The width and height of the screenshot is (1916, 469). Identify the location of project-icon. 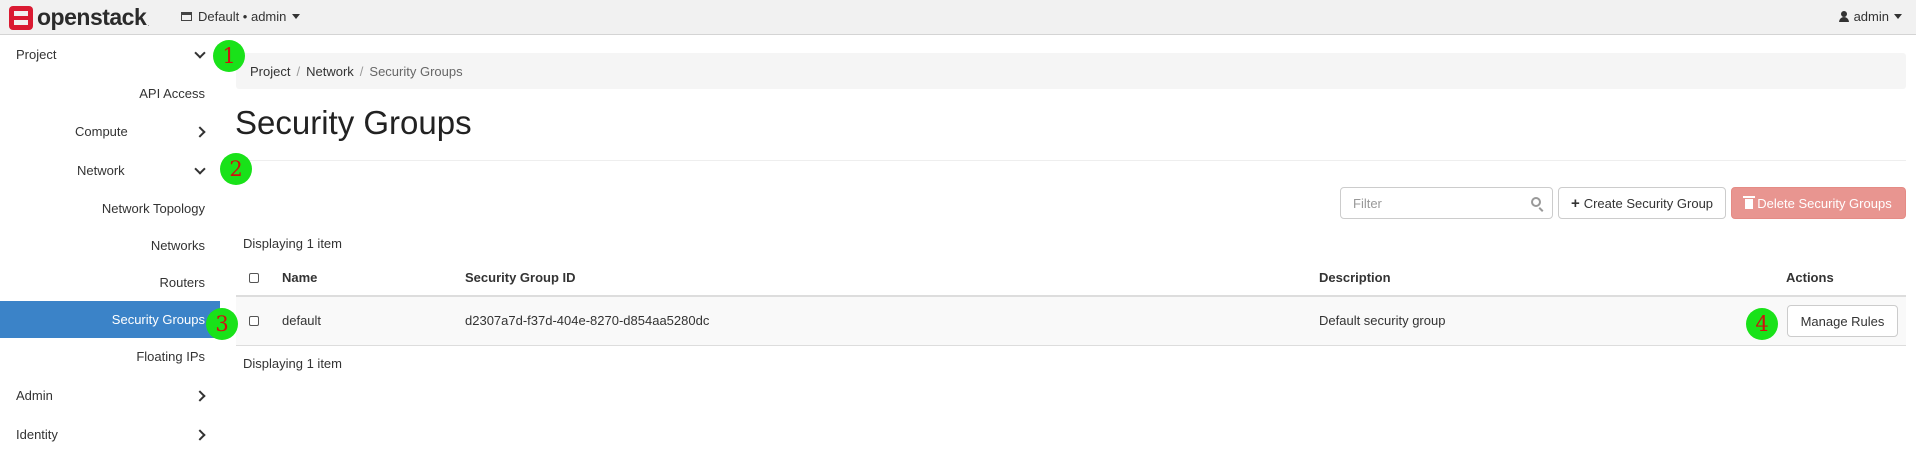
(186, 16).